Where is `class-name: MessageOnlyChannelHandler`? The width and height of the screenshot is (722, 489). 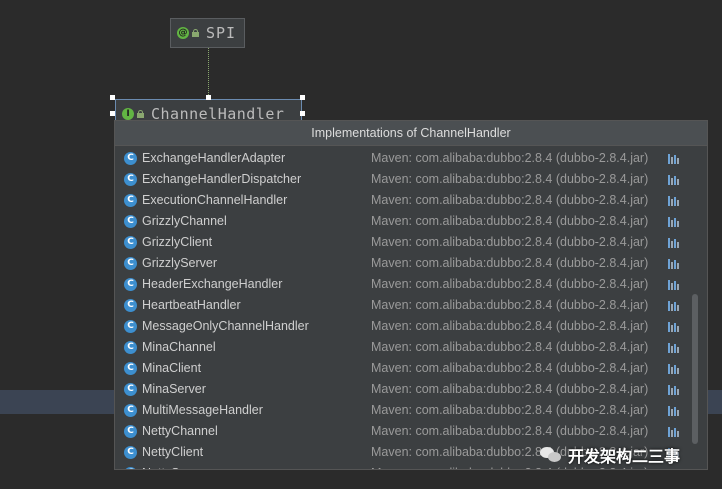 class-name: MessageOnlyChannelHandler is located at coordinates (225, 326).